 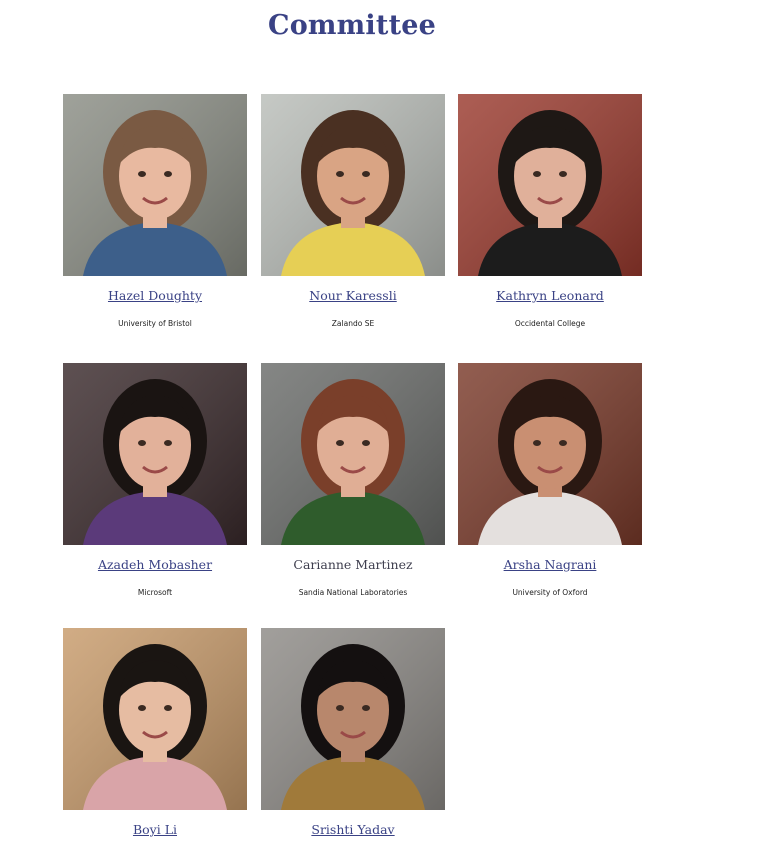 What do you see at coordinates (353, 323) in the screenshot?
I see `member-affiliation: Zalando SE` at bounding box center [353, 323].